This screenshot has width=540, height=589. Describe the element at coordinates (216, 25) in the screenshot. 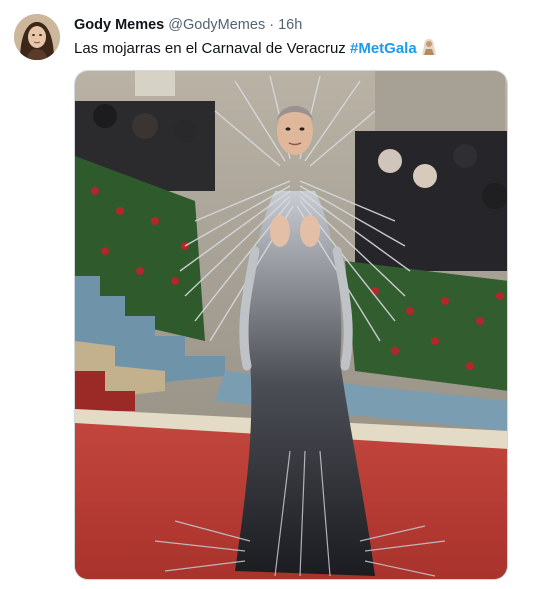

I see `user-handle: @GodyMemes` at that location.